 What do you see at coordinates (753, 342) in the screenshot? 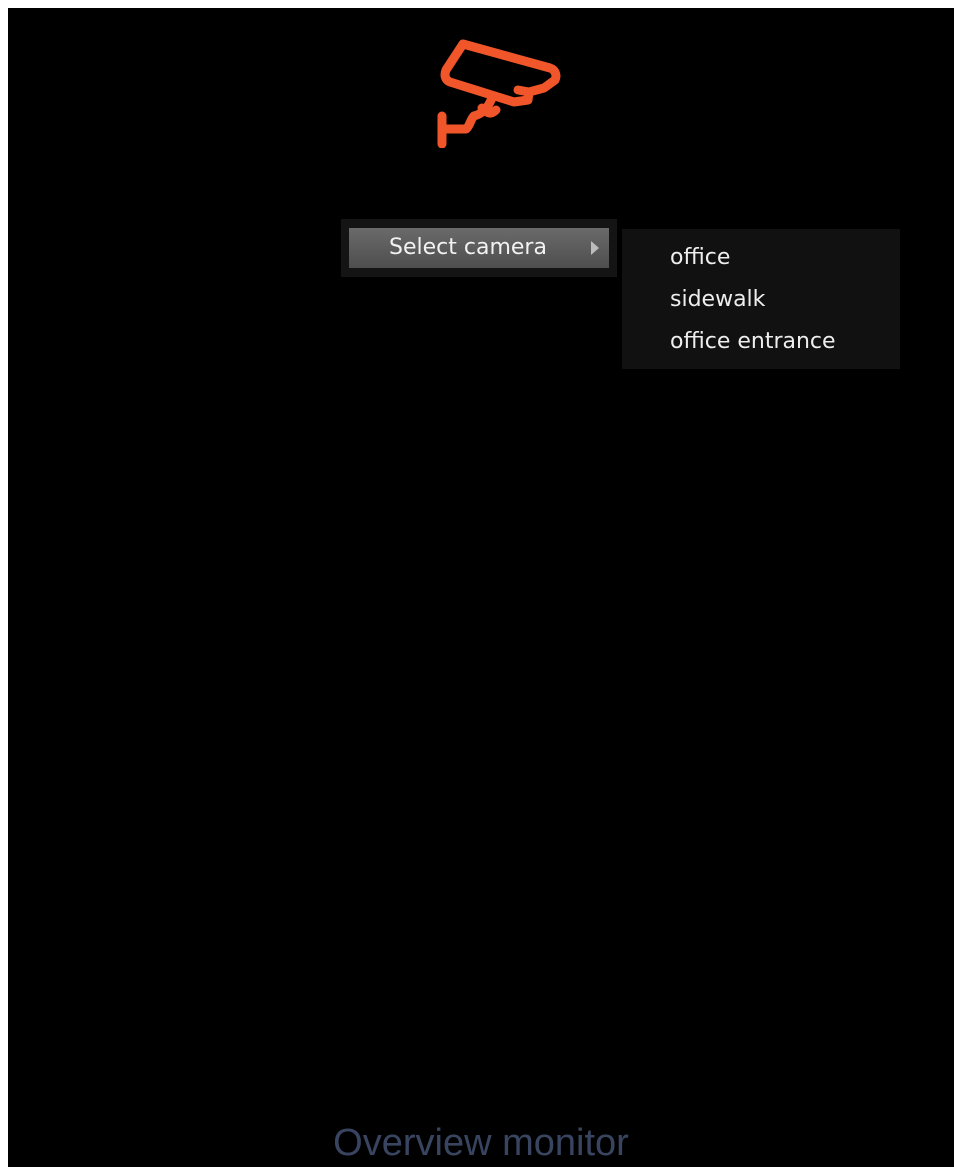
I see `camera-option-office-entrance: office entrance` at bounding box center [753, 342].